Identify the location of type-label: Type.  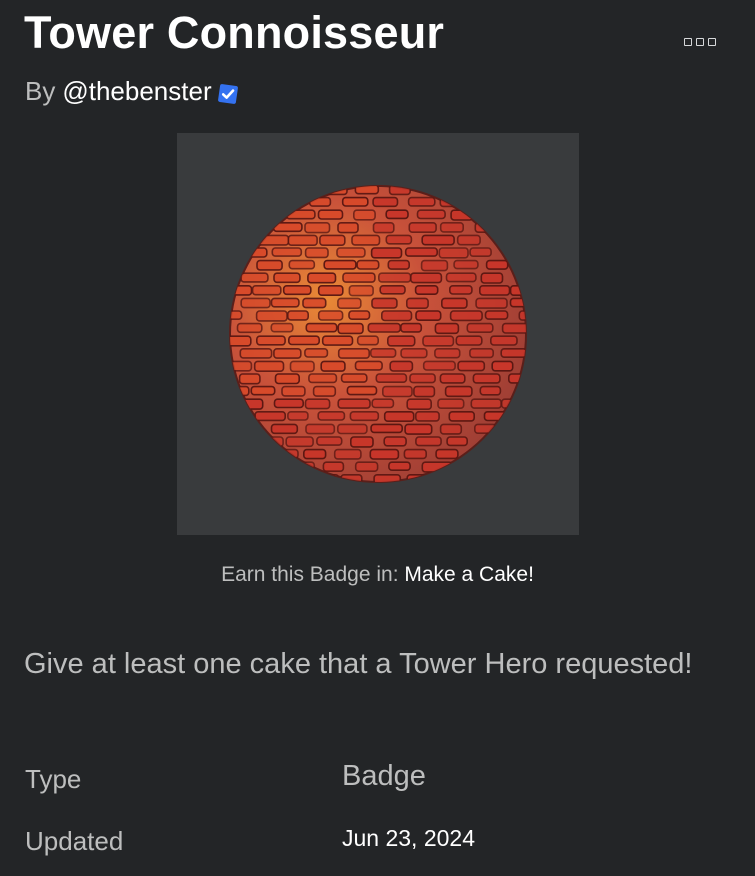
(53, 779).